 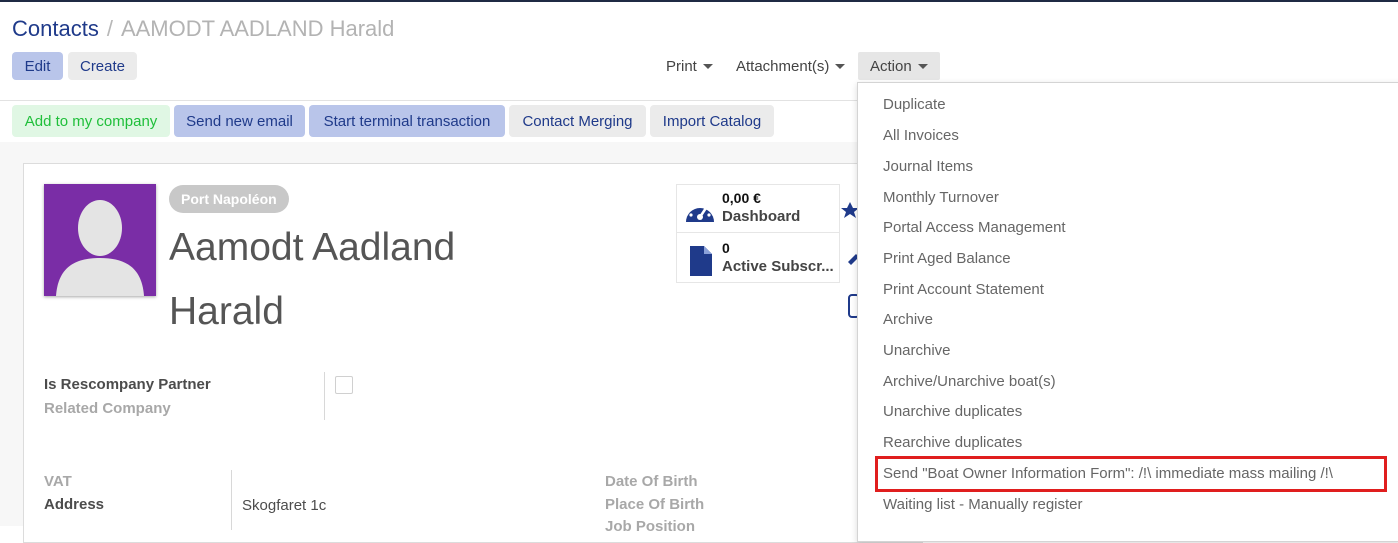 I want to click on active-subscriptions-value: 0, so click(x=726, y=248).